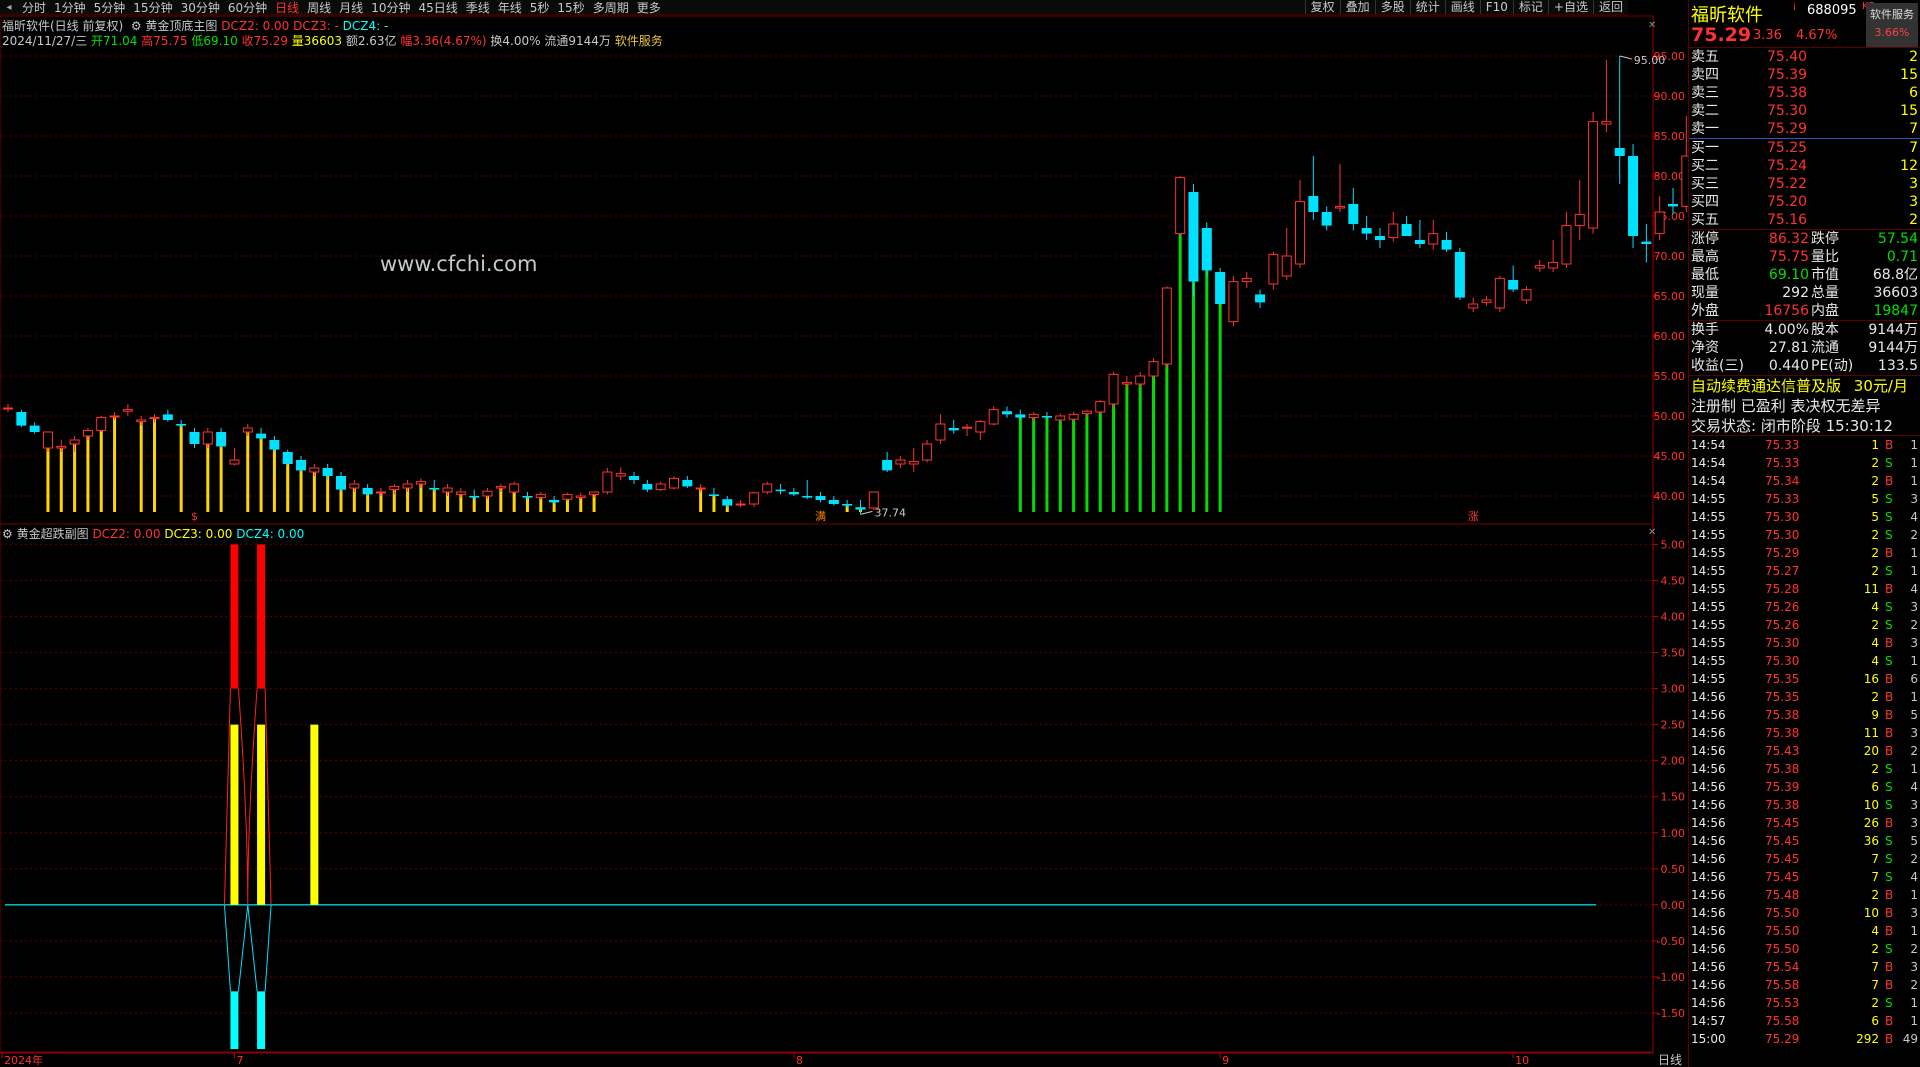  Describe the element at coordinates (1804, 386) in the screenshot. I see `news-ad: 自动续费通达信普及版 30元/月` at that location.